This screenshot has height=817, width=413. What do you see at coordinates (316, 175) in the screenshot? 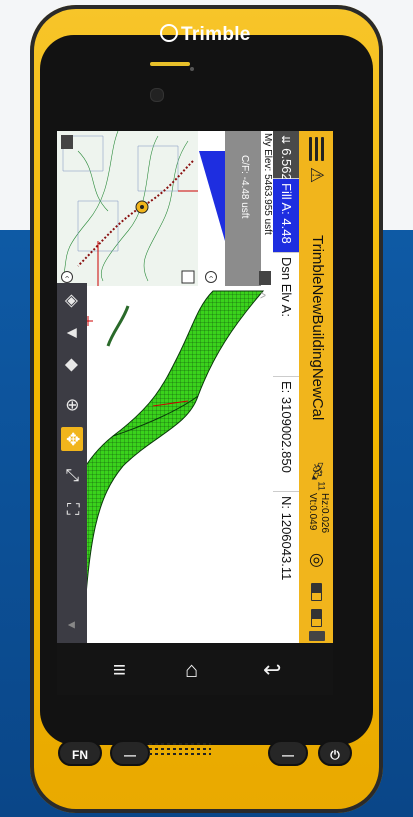
I see `warning-triangle-icon: ⚠` at bounding box center [316, 175].